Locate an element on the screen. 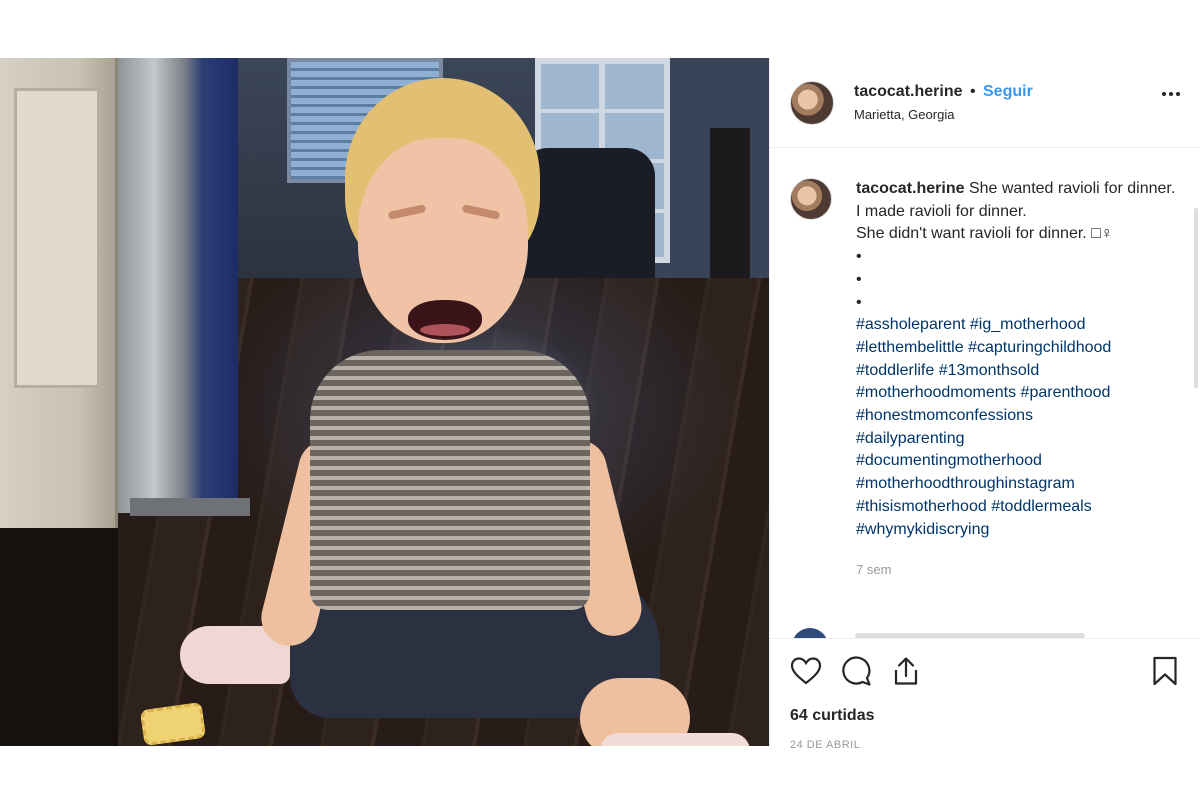 This screenshot has height=800, width=1200. hashtag-link: #motherhoodthroughinstagram is located at coordinates (965, 483).